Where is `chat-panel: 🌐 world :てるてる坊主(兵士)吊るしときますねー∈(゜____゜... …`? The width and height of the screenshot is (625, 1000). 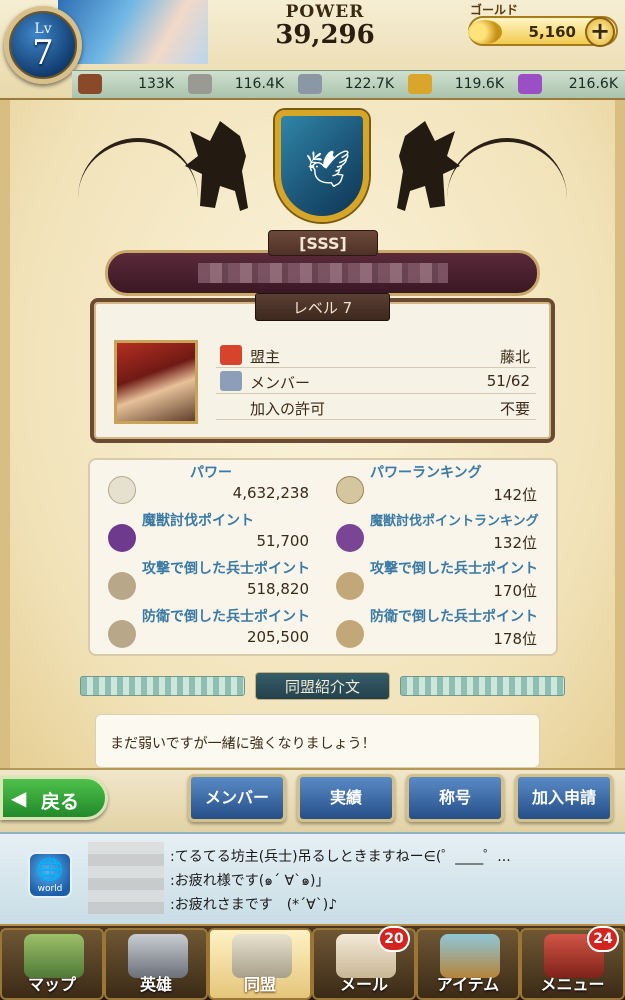
chat-panel: 🌐 world :てるてる坊主(兵士)吊るしときますねー∈(゜____゜... … is located at coordinates (312, 878).